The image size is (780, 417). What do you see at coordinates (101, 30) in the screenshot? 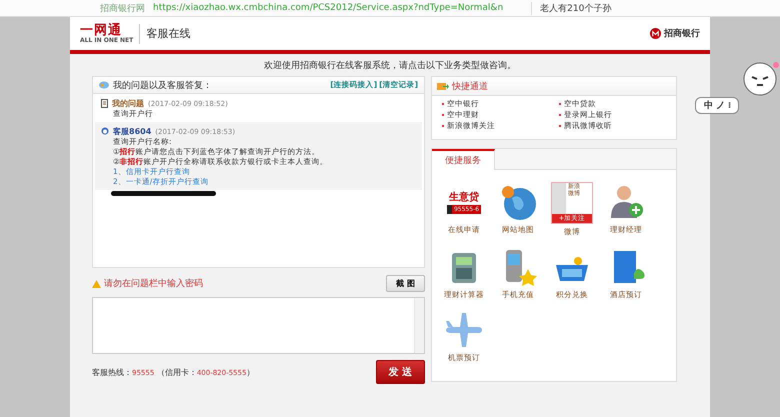
I see `logo-text: 一网通` at bounding box center [101, 30].